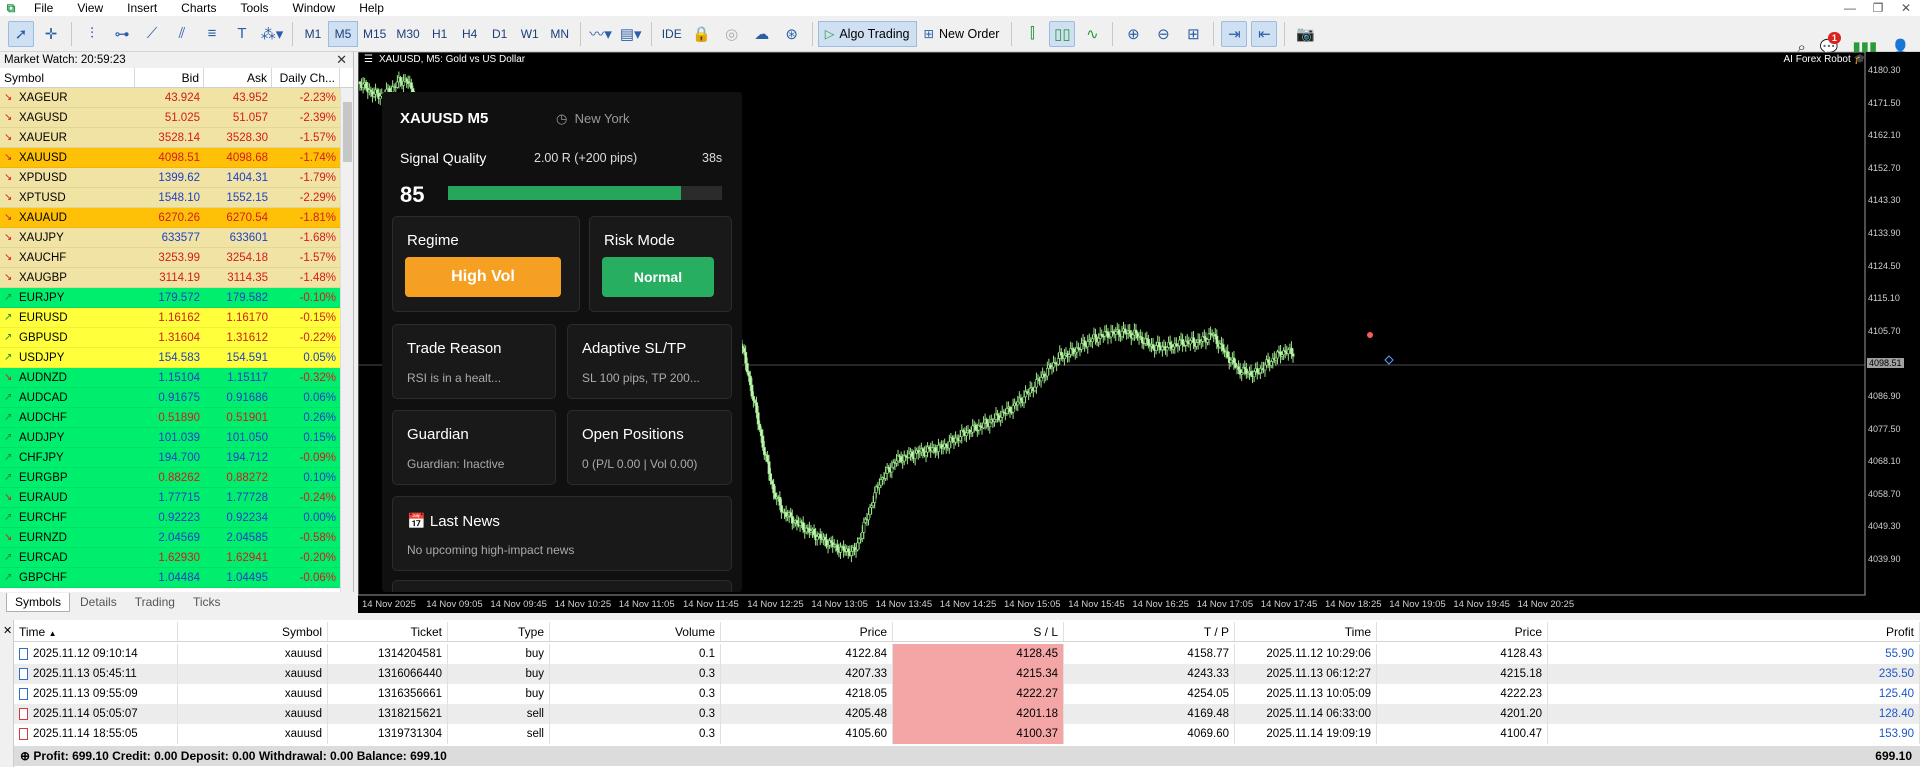 This screenshot has height=767, width=1920. Describe the element at coordinates (732, 34) in the screenshot. I see `signal-icon: ◎` at that location.